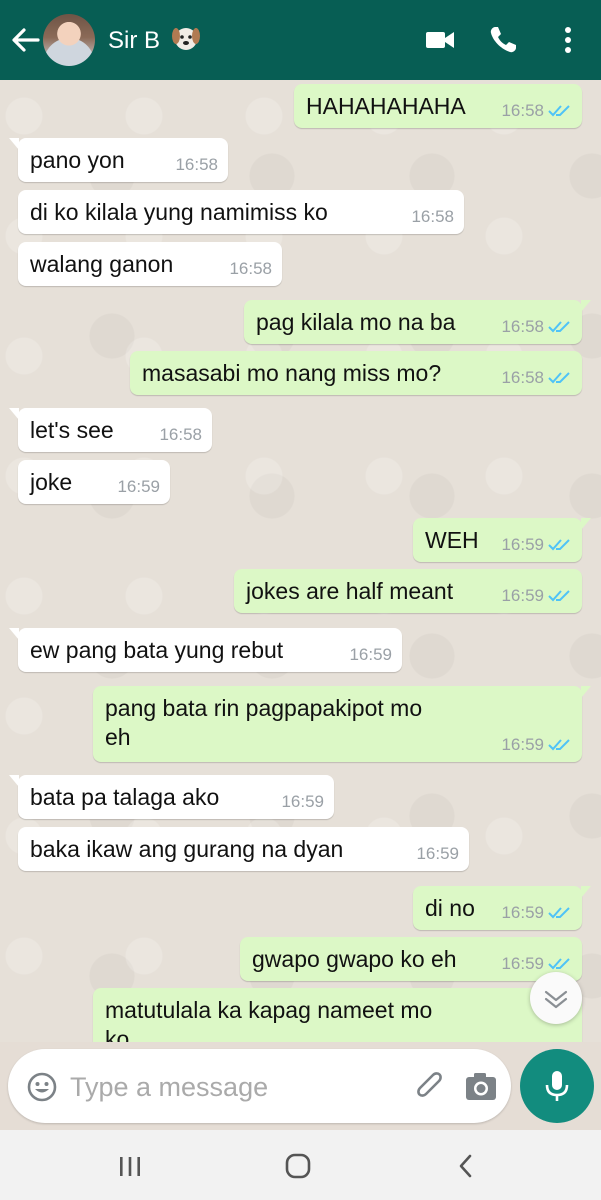 The height and width of the screenshot is (1200, 601). Describe the element at coordinates (450, 908) in the screenshot. I see `message-text: di no` at that location.